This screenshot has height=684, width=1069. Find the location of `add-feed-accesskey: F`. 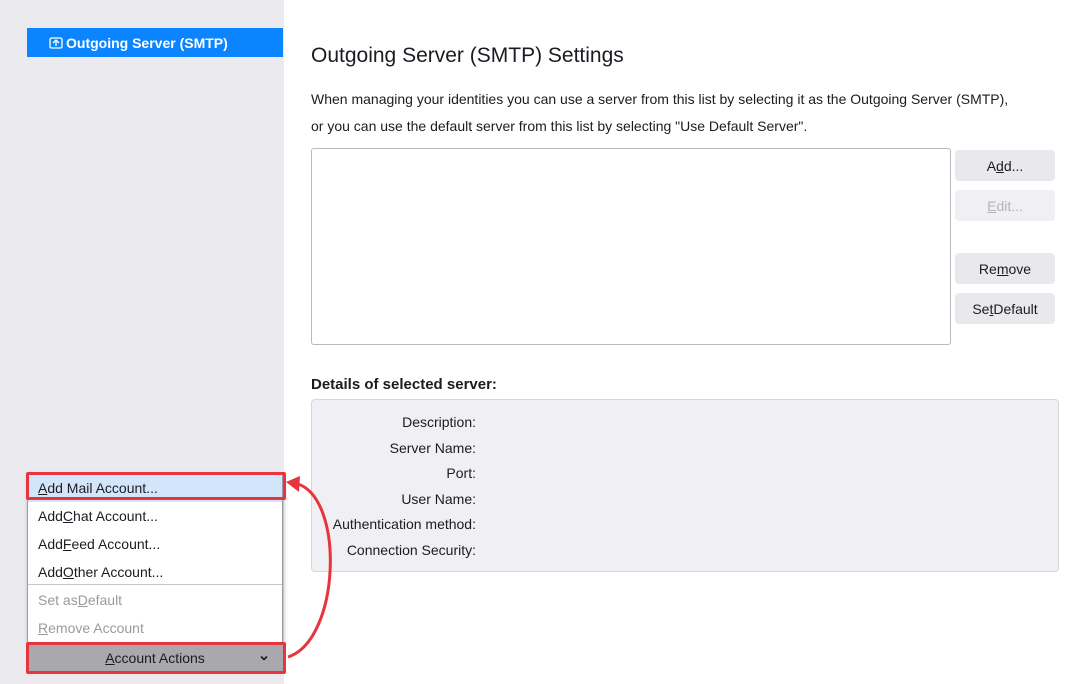

add-feed-accesskey: F is located at coordinates (67, 544).